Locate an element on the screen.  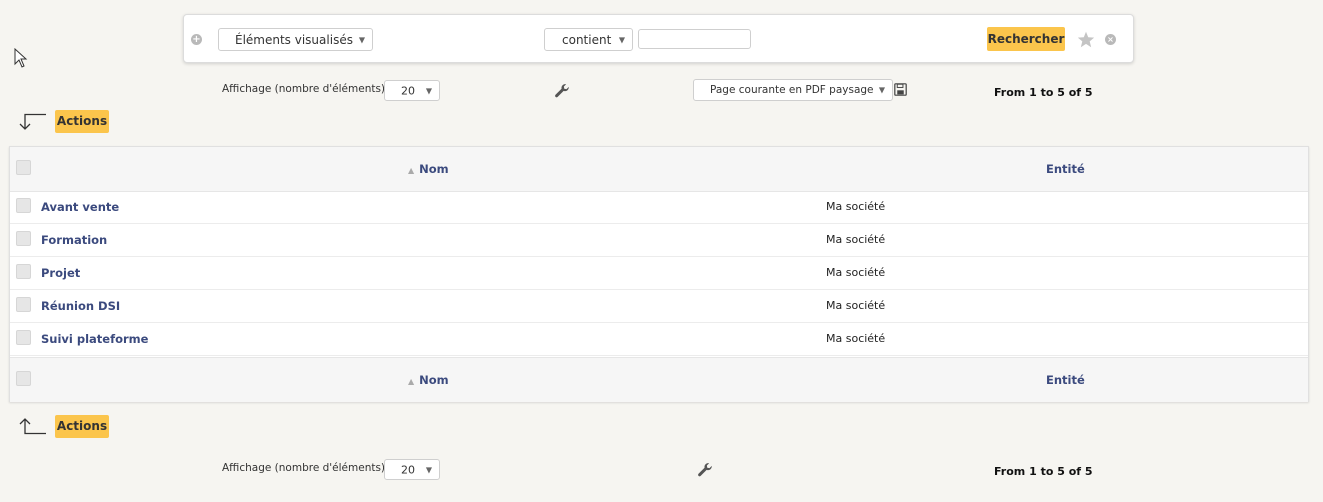
mouse-cursor-icon is located at coordinates (21, 58).